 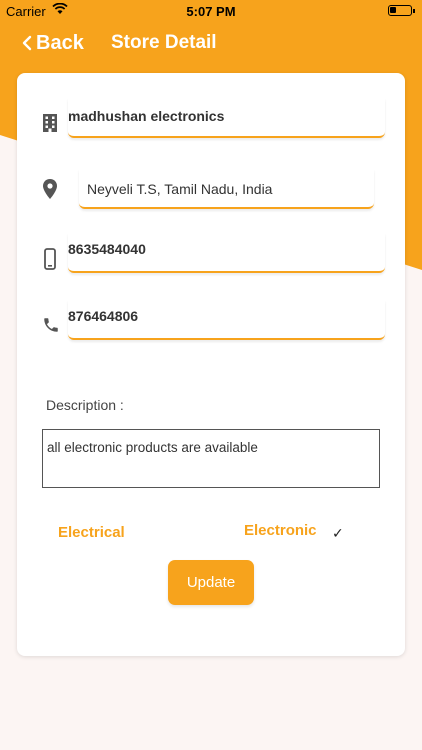 What do you see at coordinates (107, 249) in the screenshot?
I see `mobile-number-value: 8635484040` at bounding box center [107, 249].